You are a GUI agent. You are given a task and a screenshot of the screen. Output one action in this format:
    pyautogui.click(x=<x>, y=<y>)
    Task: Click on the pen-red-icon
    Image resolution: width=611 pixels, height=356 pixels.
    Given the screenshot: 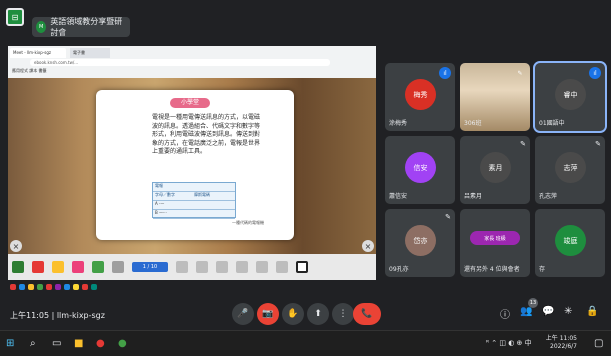 What is the action you would take?
    pyautogui.click(x=38, y=267)
    